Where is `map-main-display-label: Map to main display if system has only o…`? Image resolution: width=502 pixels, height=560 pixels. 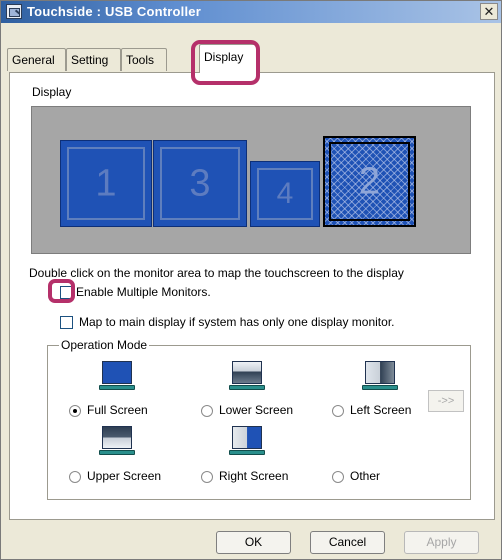
map-main-display-label: Map to main display if system has only o… is located at coordinates (237, 322).